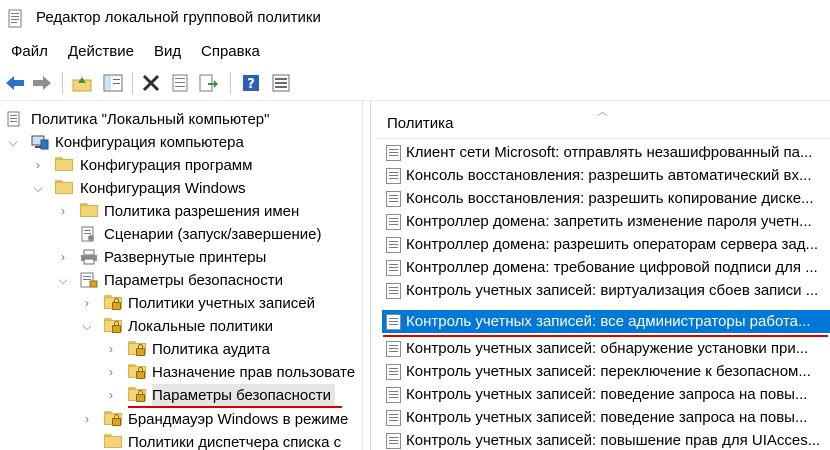 The image size is (830, 450). I want to click on menu-file: Файл, so click(29, 51).